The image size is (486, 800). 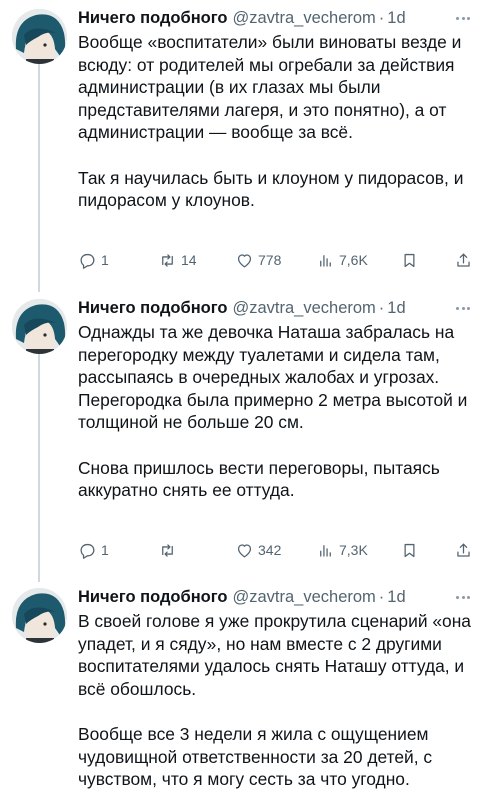 I want to click on views-button: 7,6K, so click(x=342, y=260).